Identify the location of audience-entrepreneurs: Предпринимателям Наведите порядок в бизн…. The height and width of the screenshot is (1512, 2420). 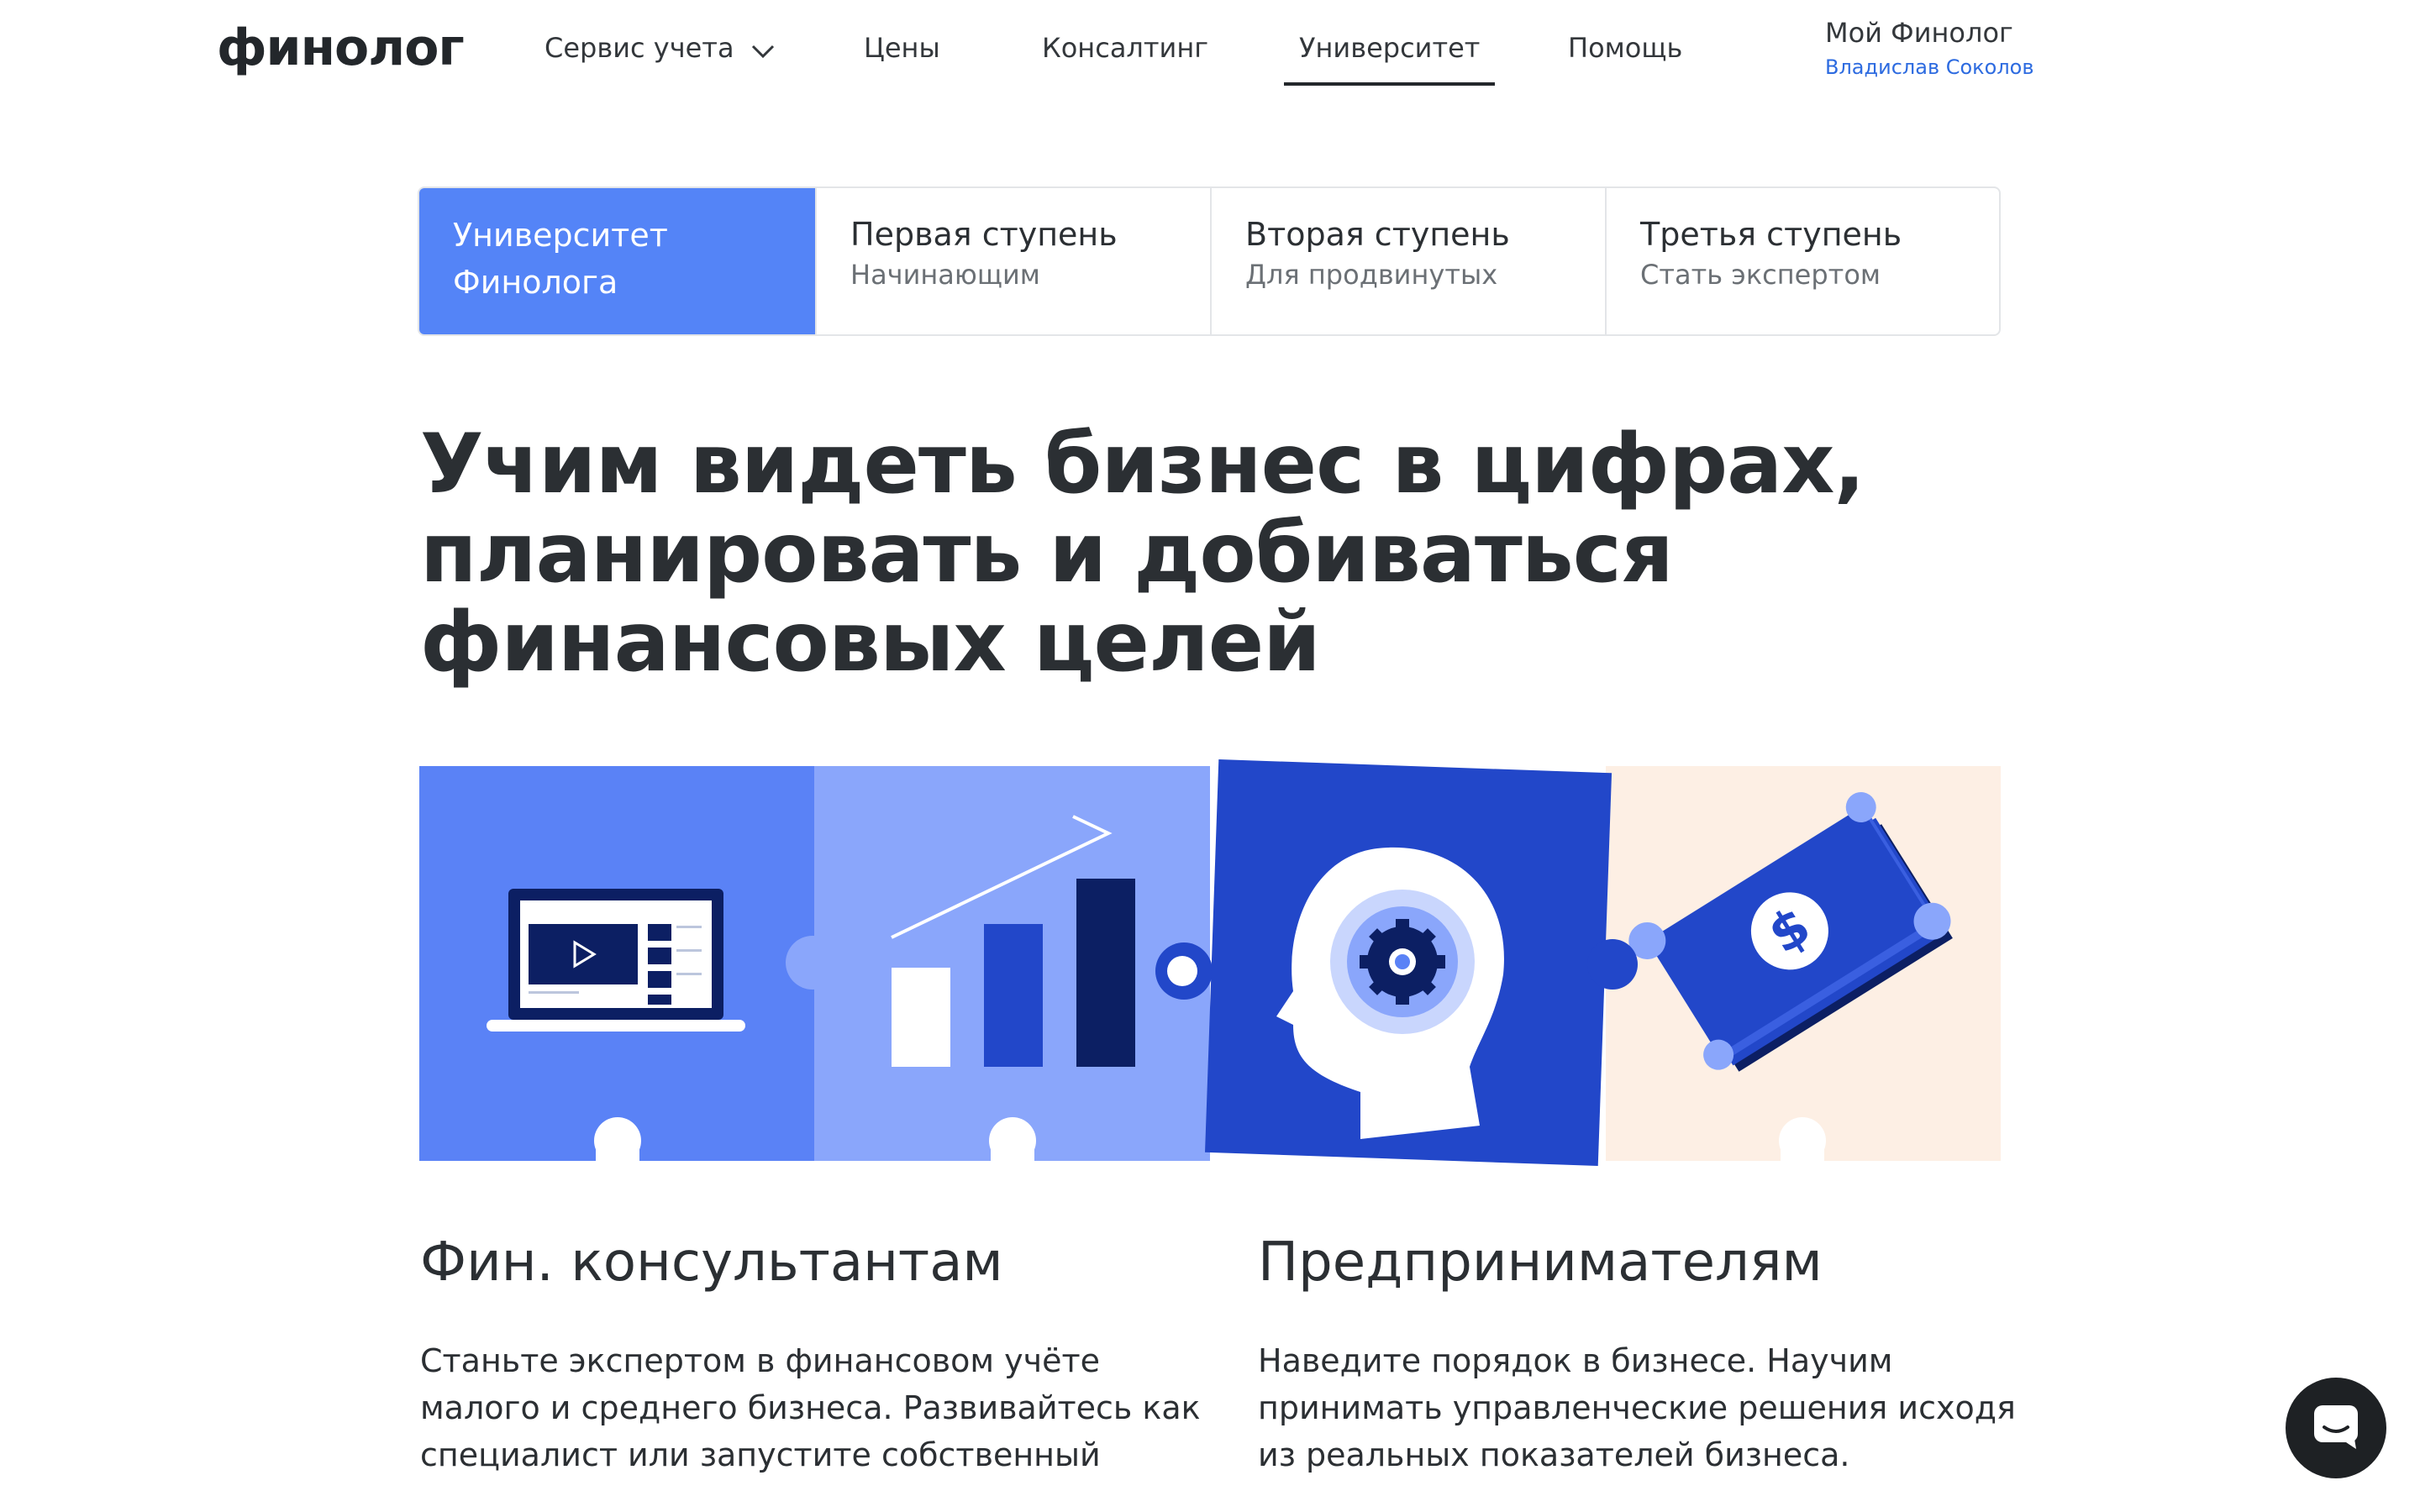
(1637, 1354).